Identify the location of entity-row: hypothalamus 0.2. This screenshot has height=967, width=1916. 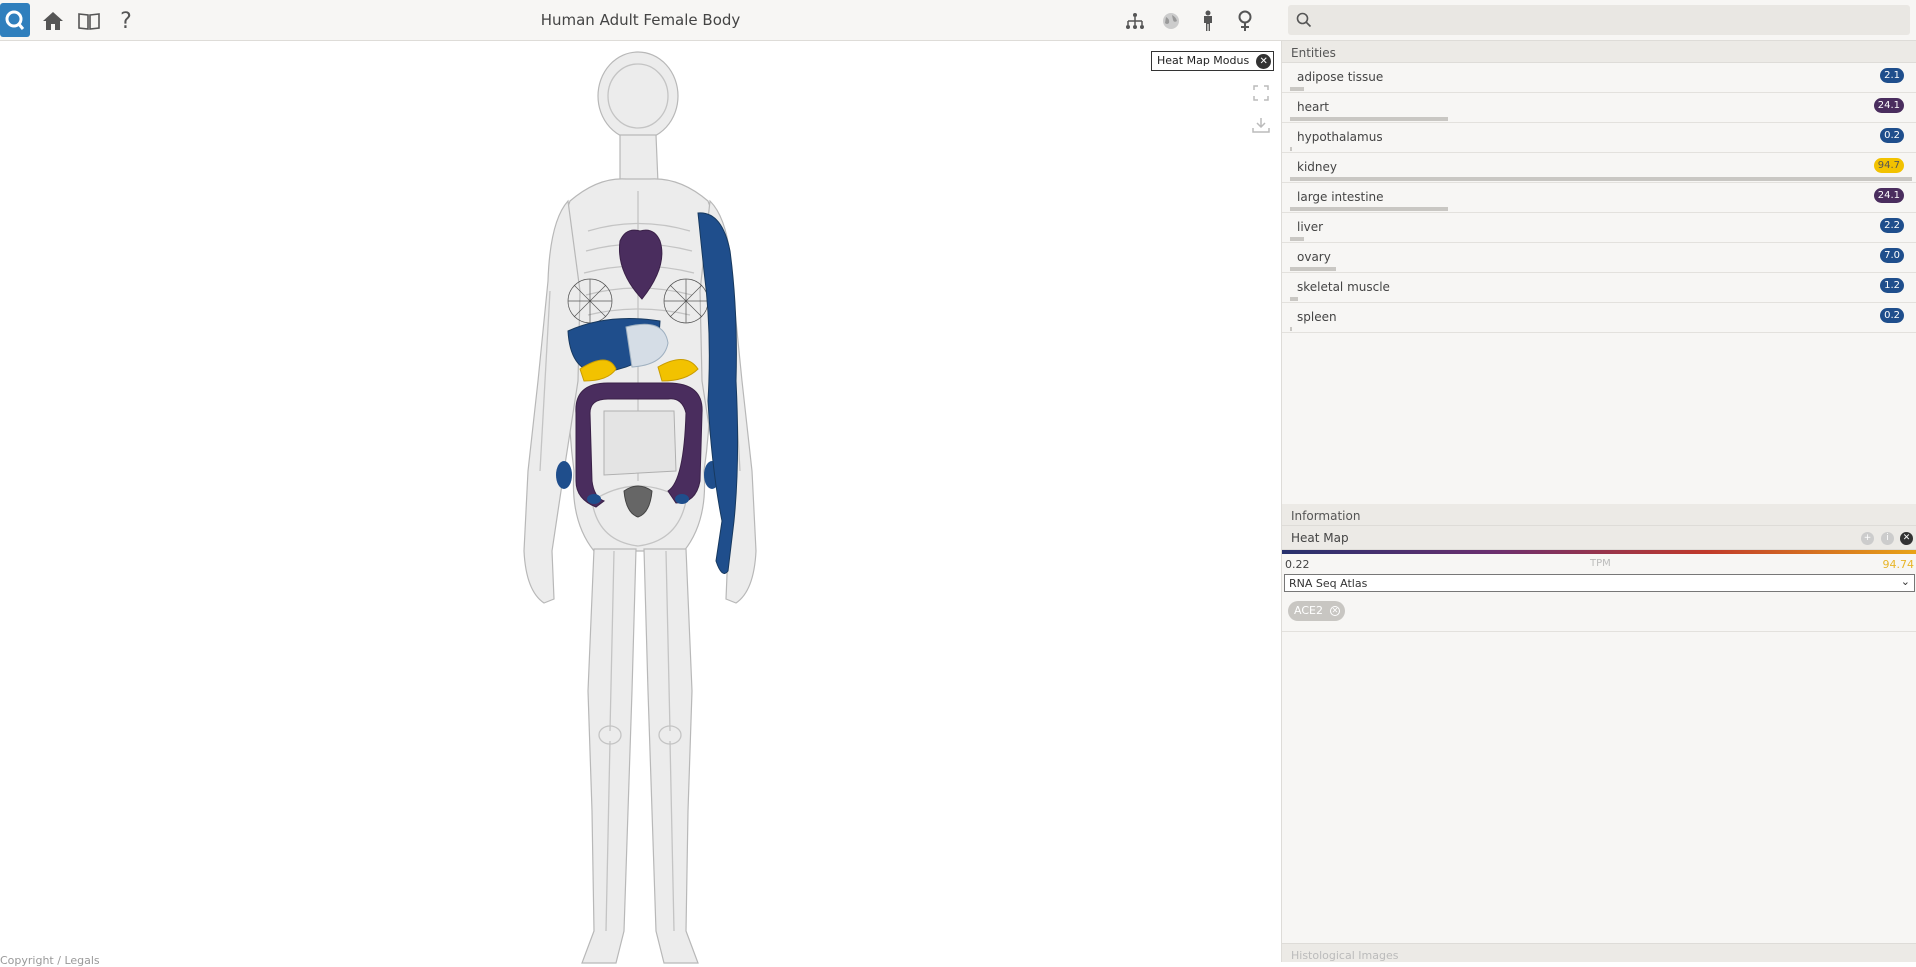
(1599, 138).